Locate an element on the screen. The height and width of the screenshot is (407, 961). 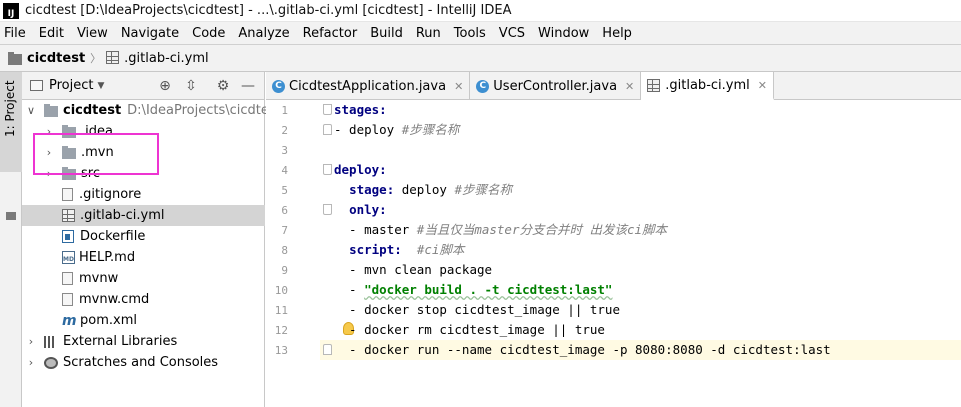
dropdown-arrow-icon: ▼ is located at coordinates (100, 86).